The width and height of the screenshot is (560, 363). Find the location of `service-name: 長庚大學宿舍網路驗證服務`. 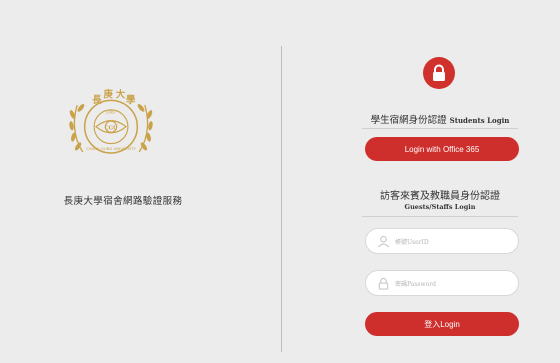

service-name: 長庚大學宿舍網路驗證服務 is located at coordinates (123, 201).